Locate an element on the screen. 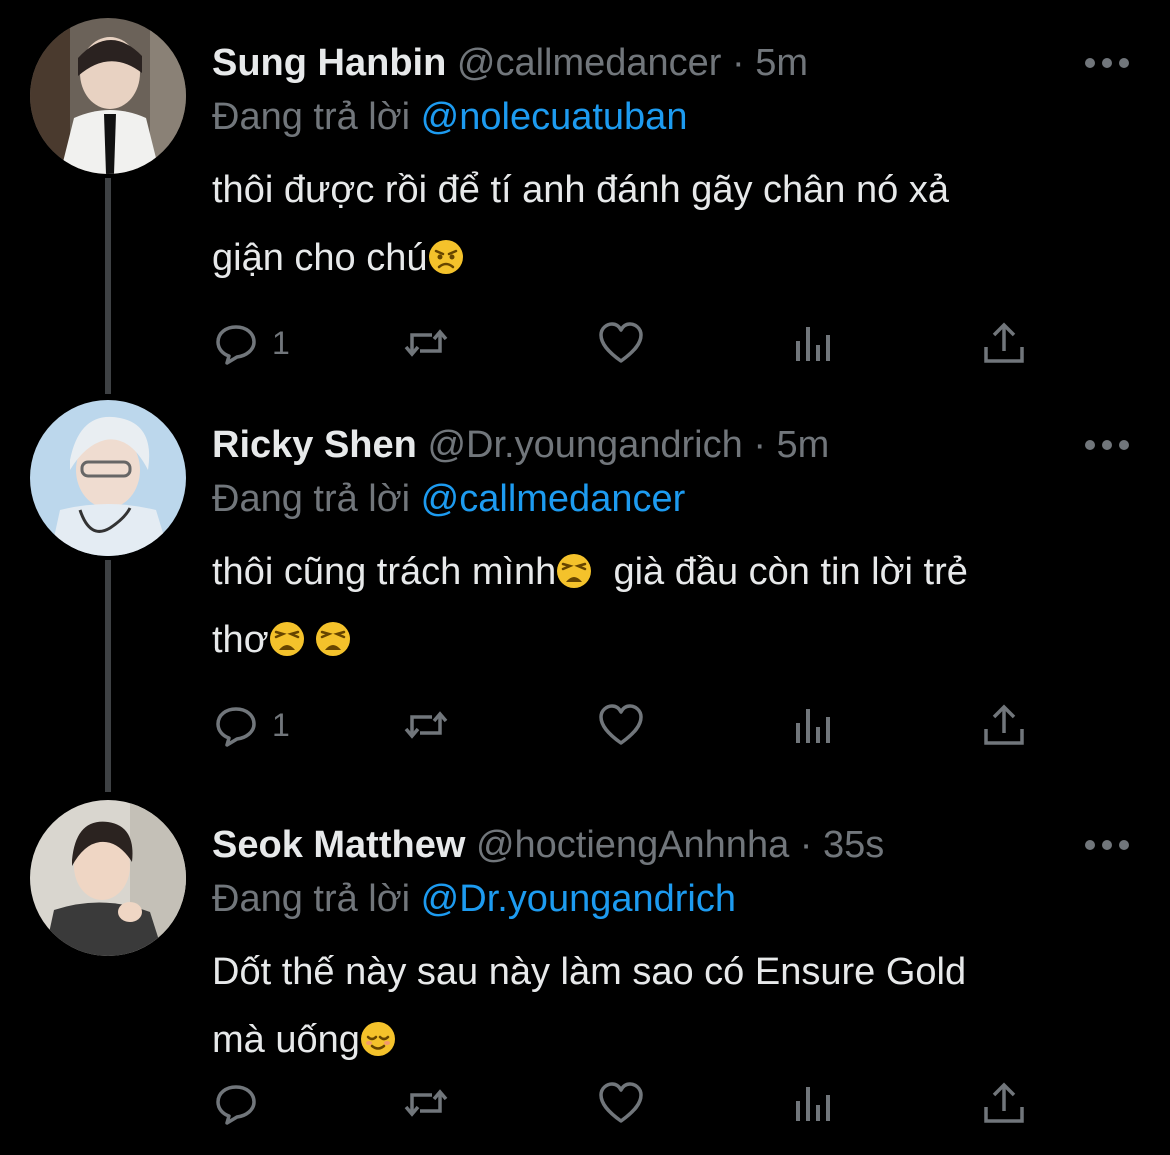 The image size is (1170, 1155). replying-to: Đang trả lời @Dr.youngandrich is located at coordinates (474, 899).